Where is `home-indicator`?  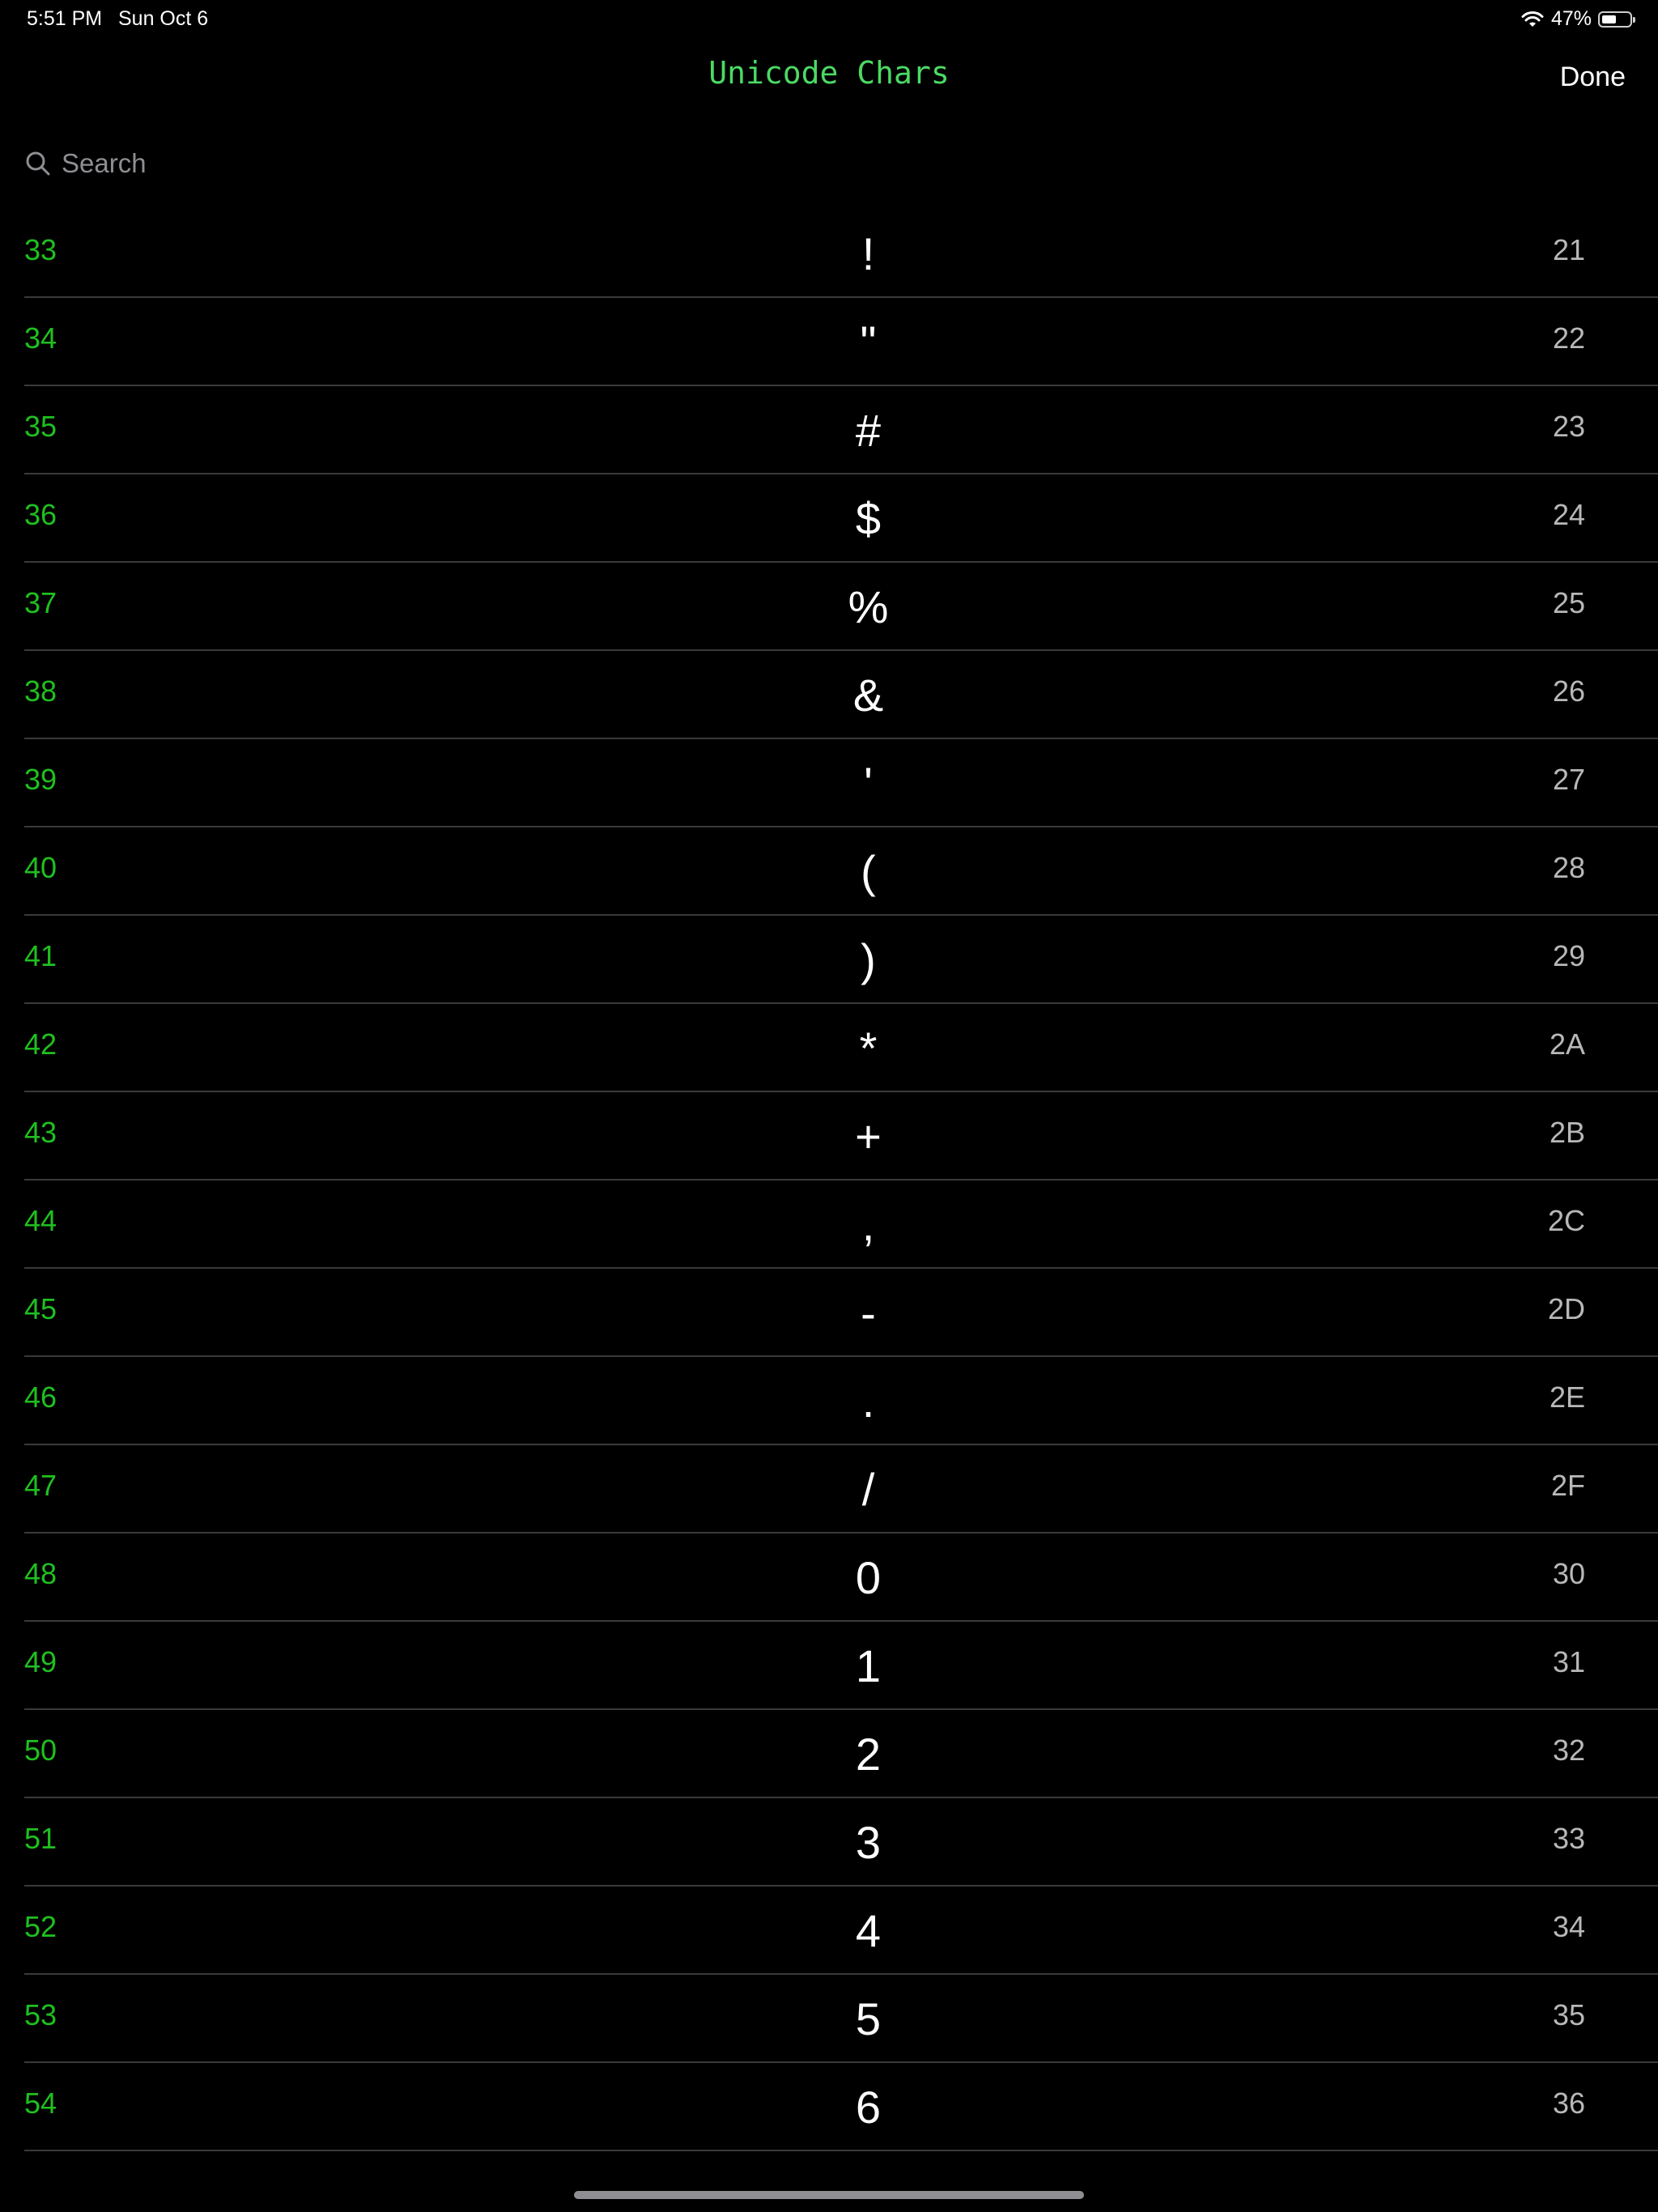
home-indicator is located at coordinates (829, 2195).